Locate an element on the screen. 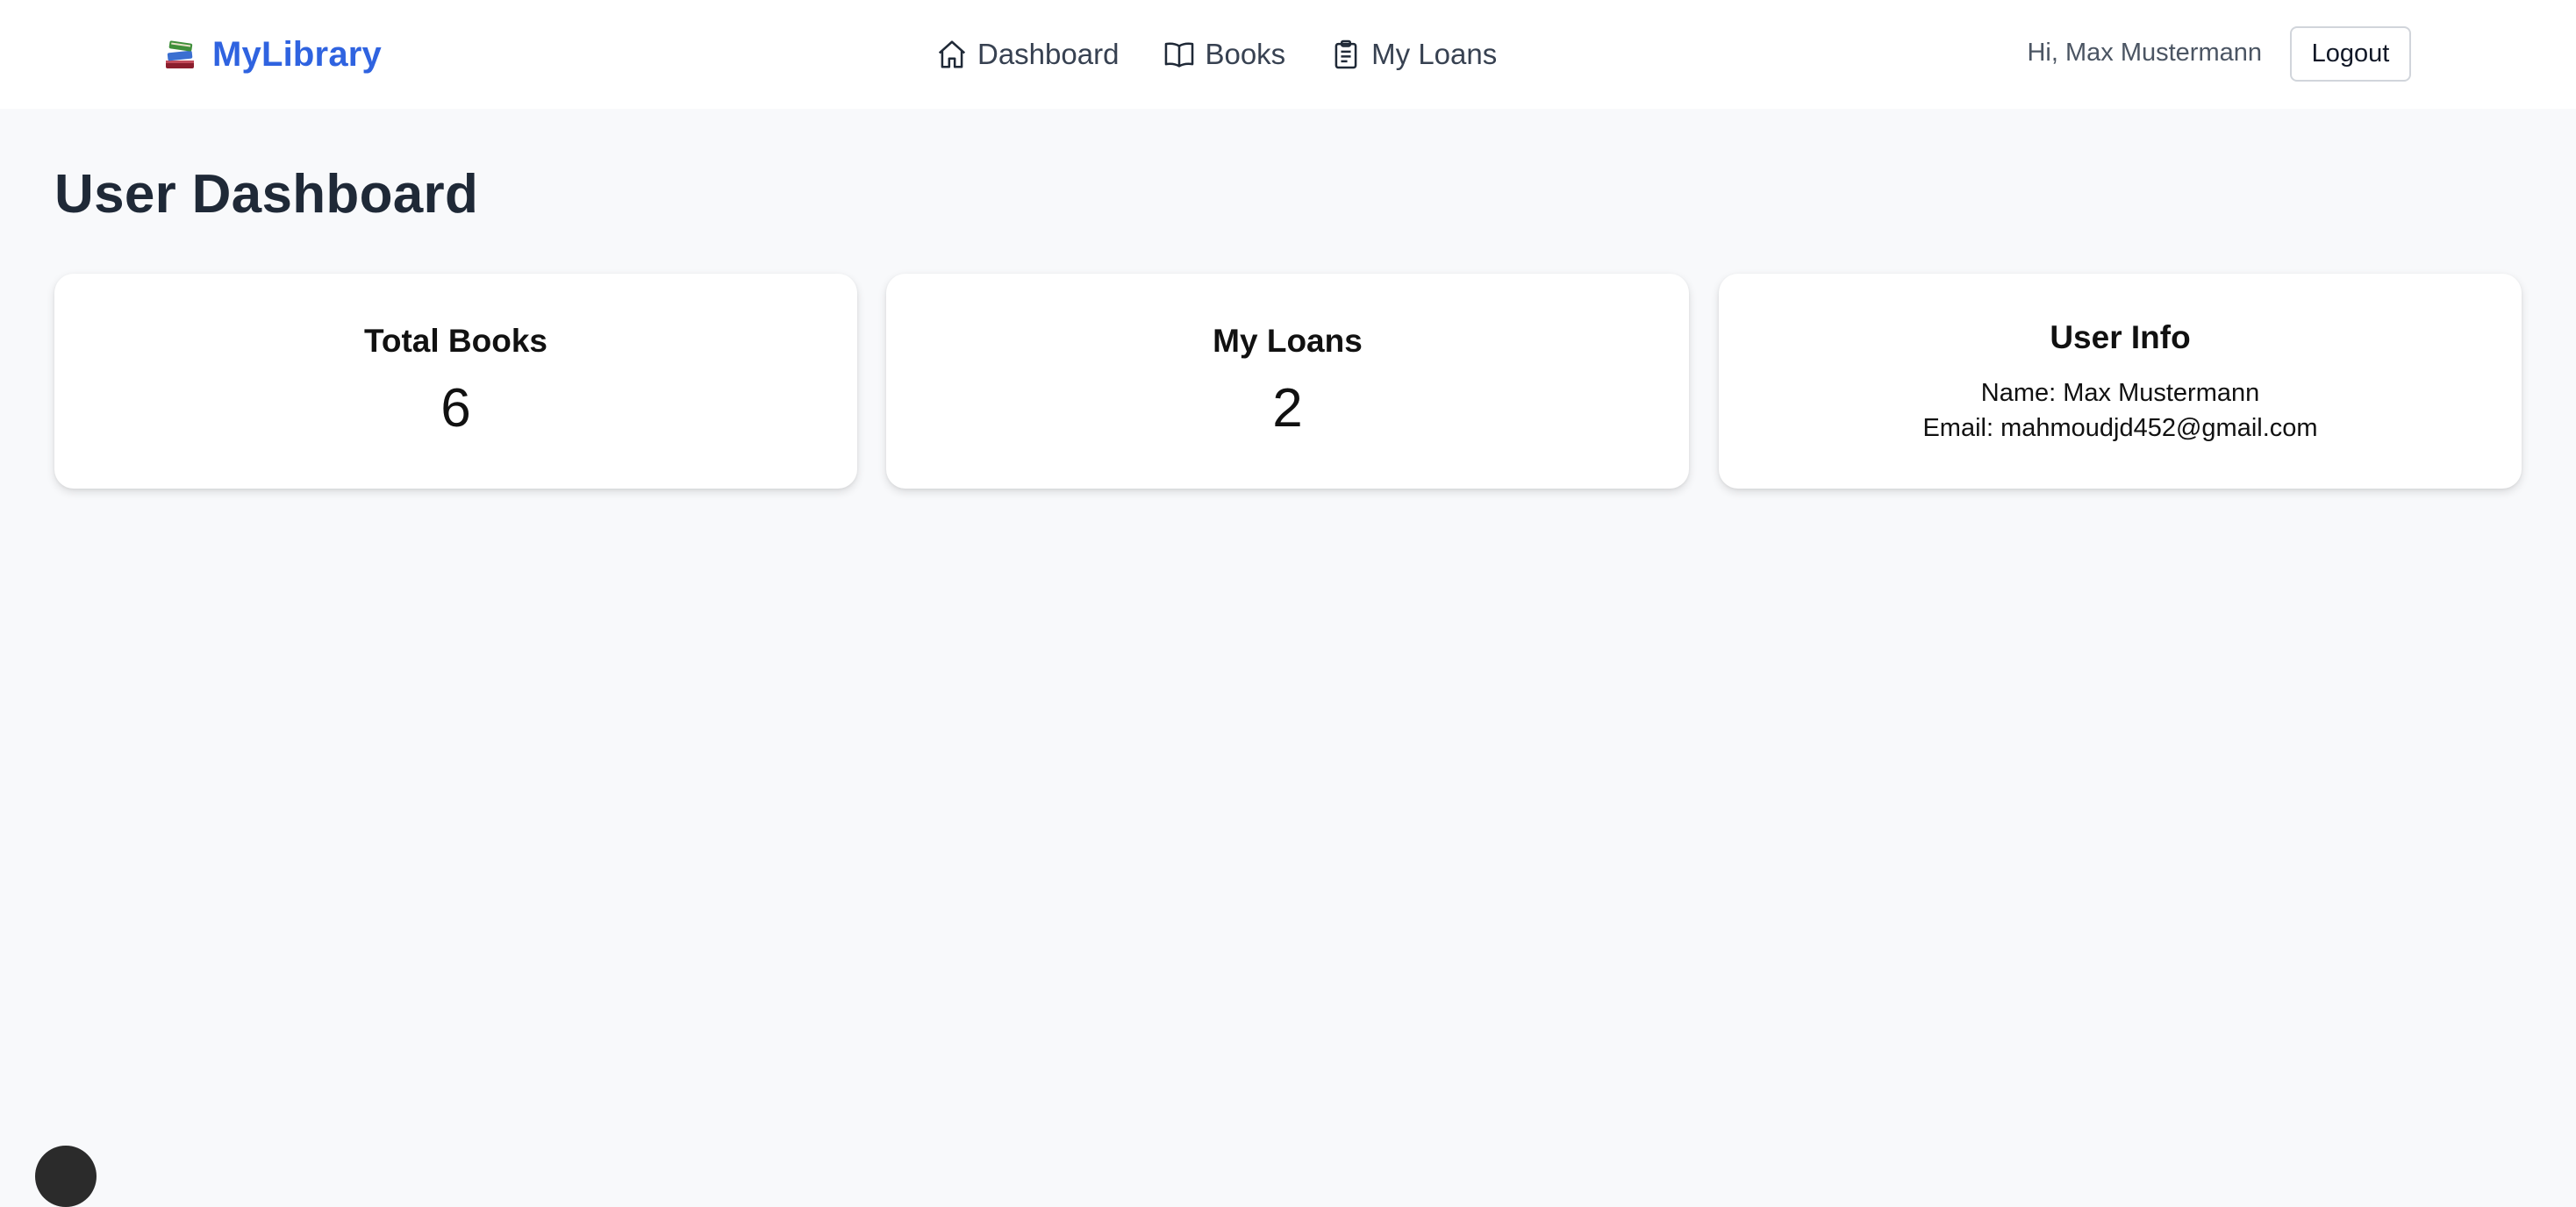 The height and width of the screenshot is (1207, 2576). nav-item-dashboard: Dashboard is located at coordinates (1027, 54).